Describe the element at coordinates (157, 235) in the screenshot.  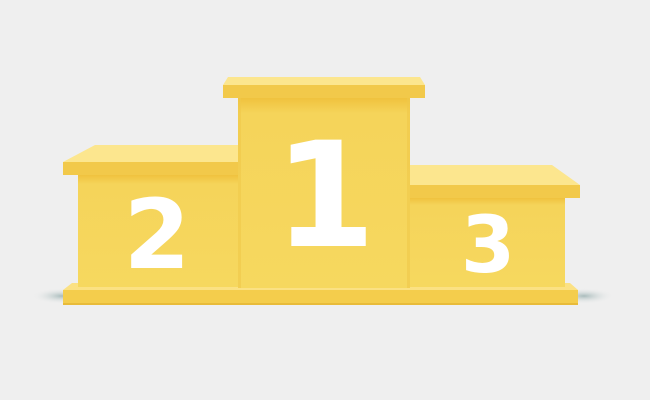
I see `rank-2-numeral: 2` at that location.